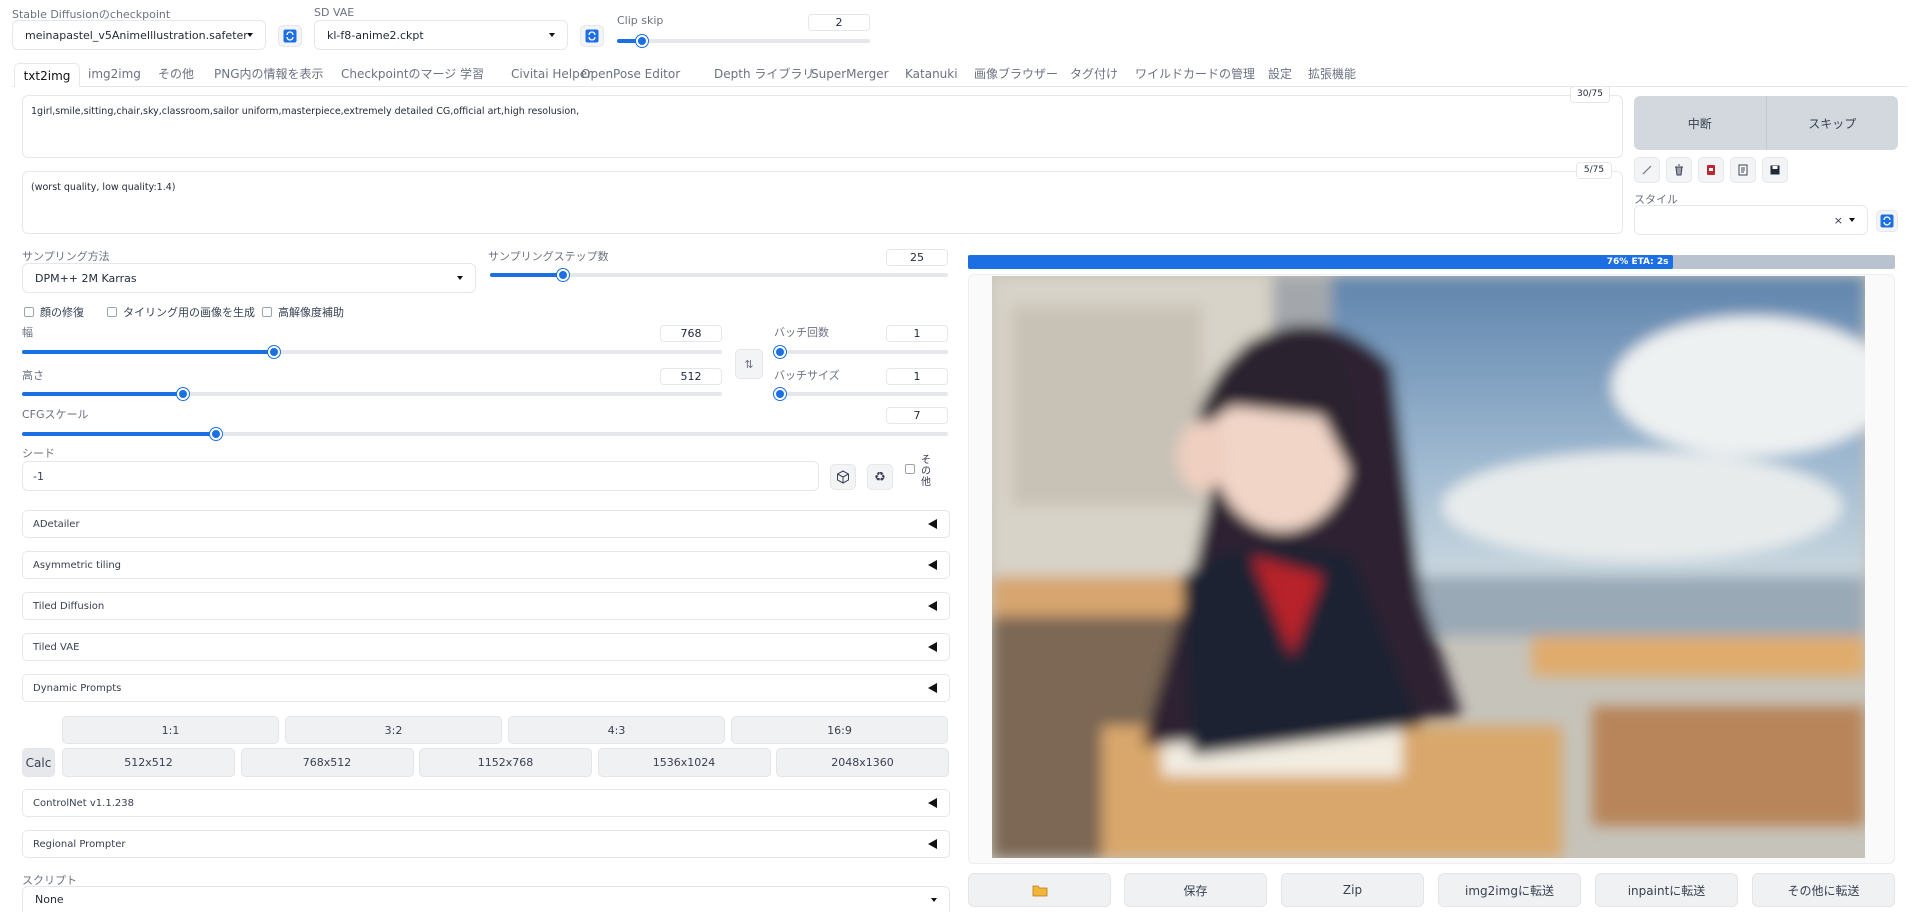  What do you see at coordinates (1743, 170) in the screenshot?
I see `clipboard-button` at bounding box center [1743, 170].